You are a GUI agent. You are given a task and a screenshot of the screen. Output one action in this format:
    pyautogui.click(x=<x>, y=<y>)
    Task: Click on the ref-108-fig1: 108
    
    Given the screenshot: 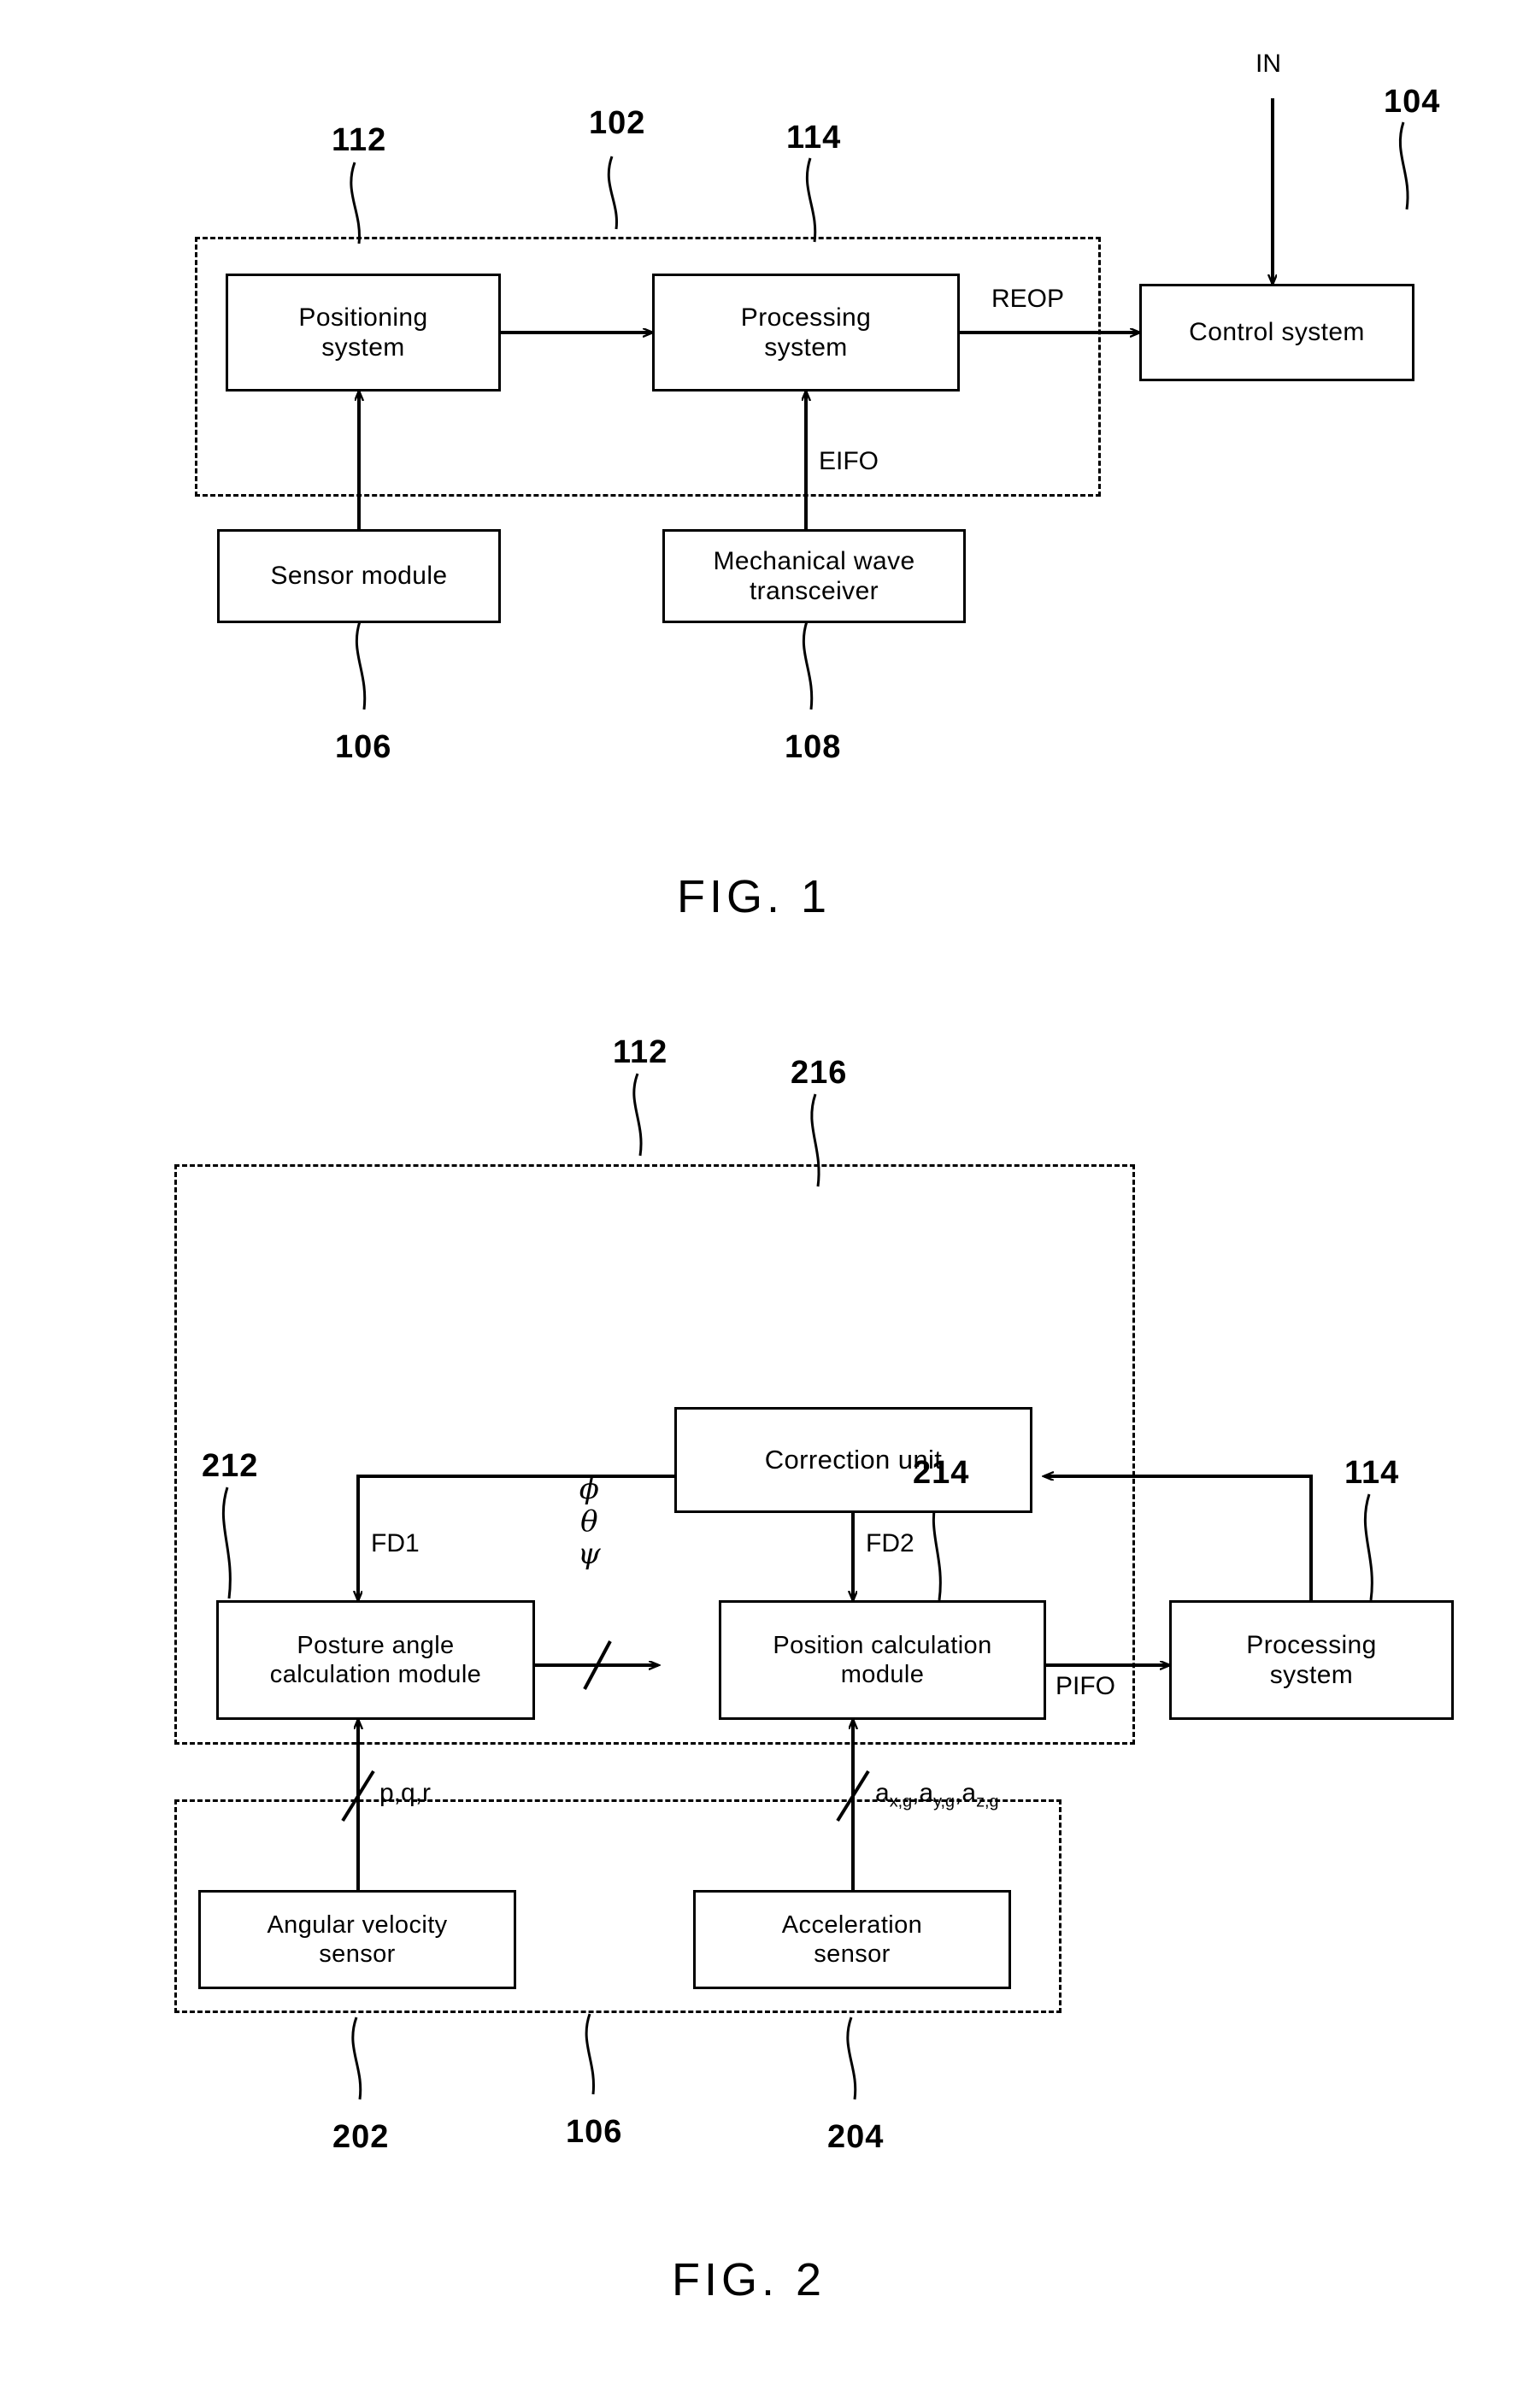 What is the action you would take?
    pyautogui.click(x=814, y=747)
    